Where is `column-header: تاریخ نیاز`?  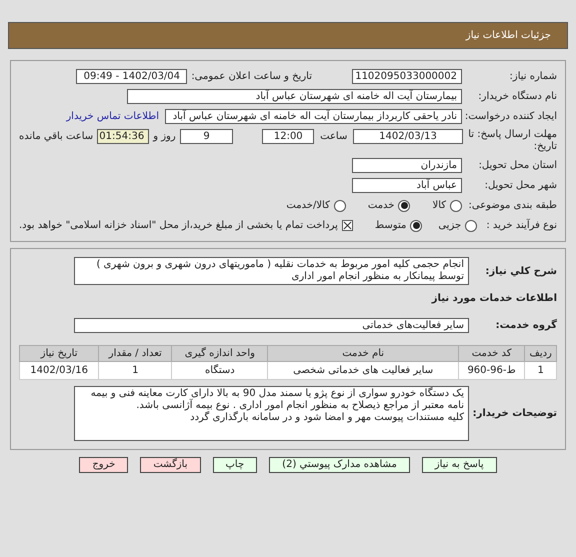
column-header: تاریخ نیاز is located at coordinates (59, 354).